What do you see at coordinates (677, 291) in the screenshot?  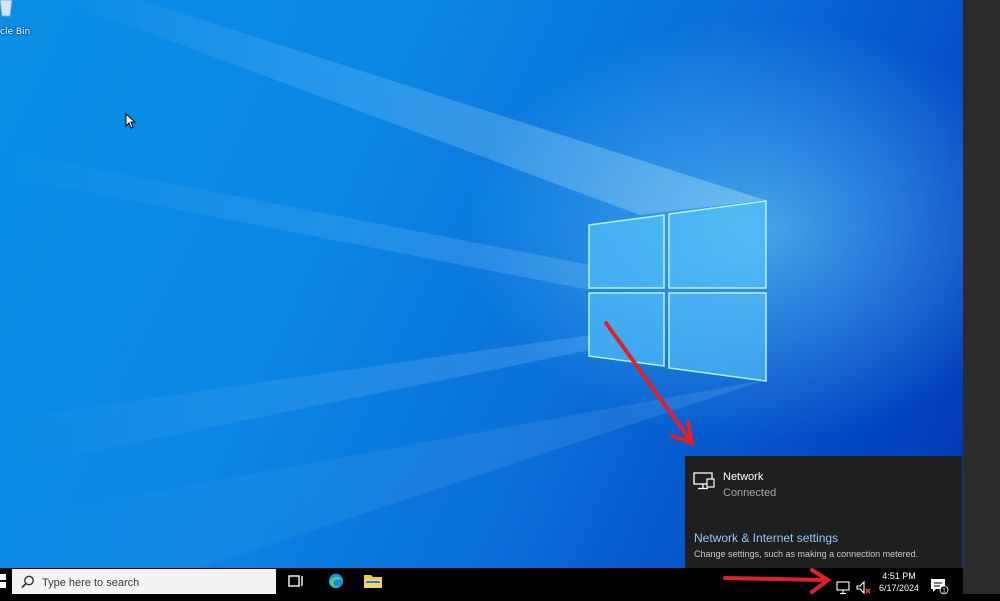 I see `windows-logo` at bounding box center [677, 291].